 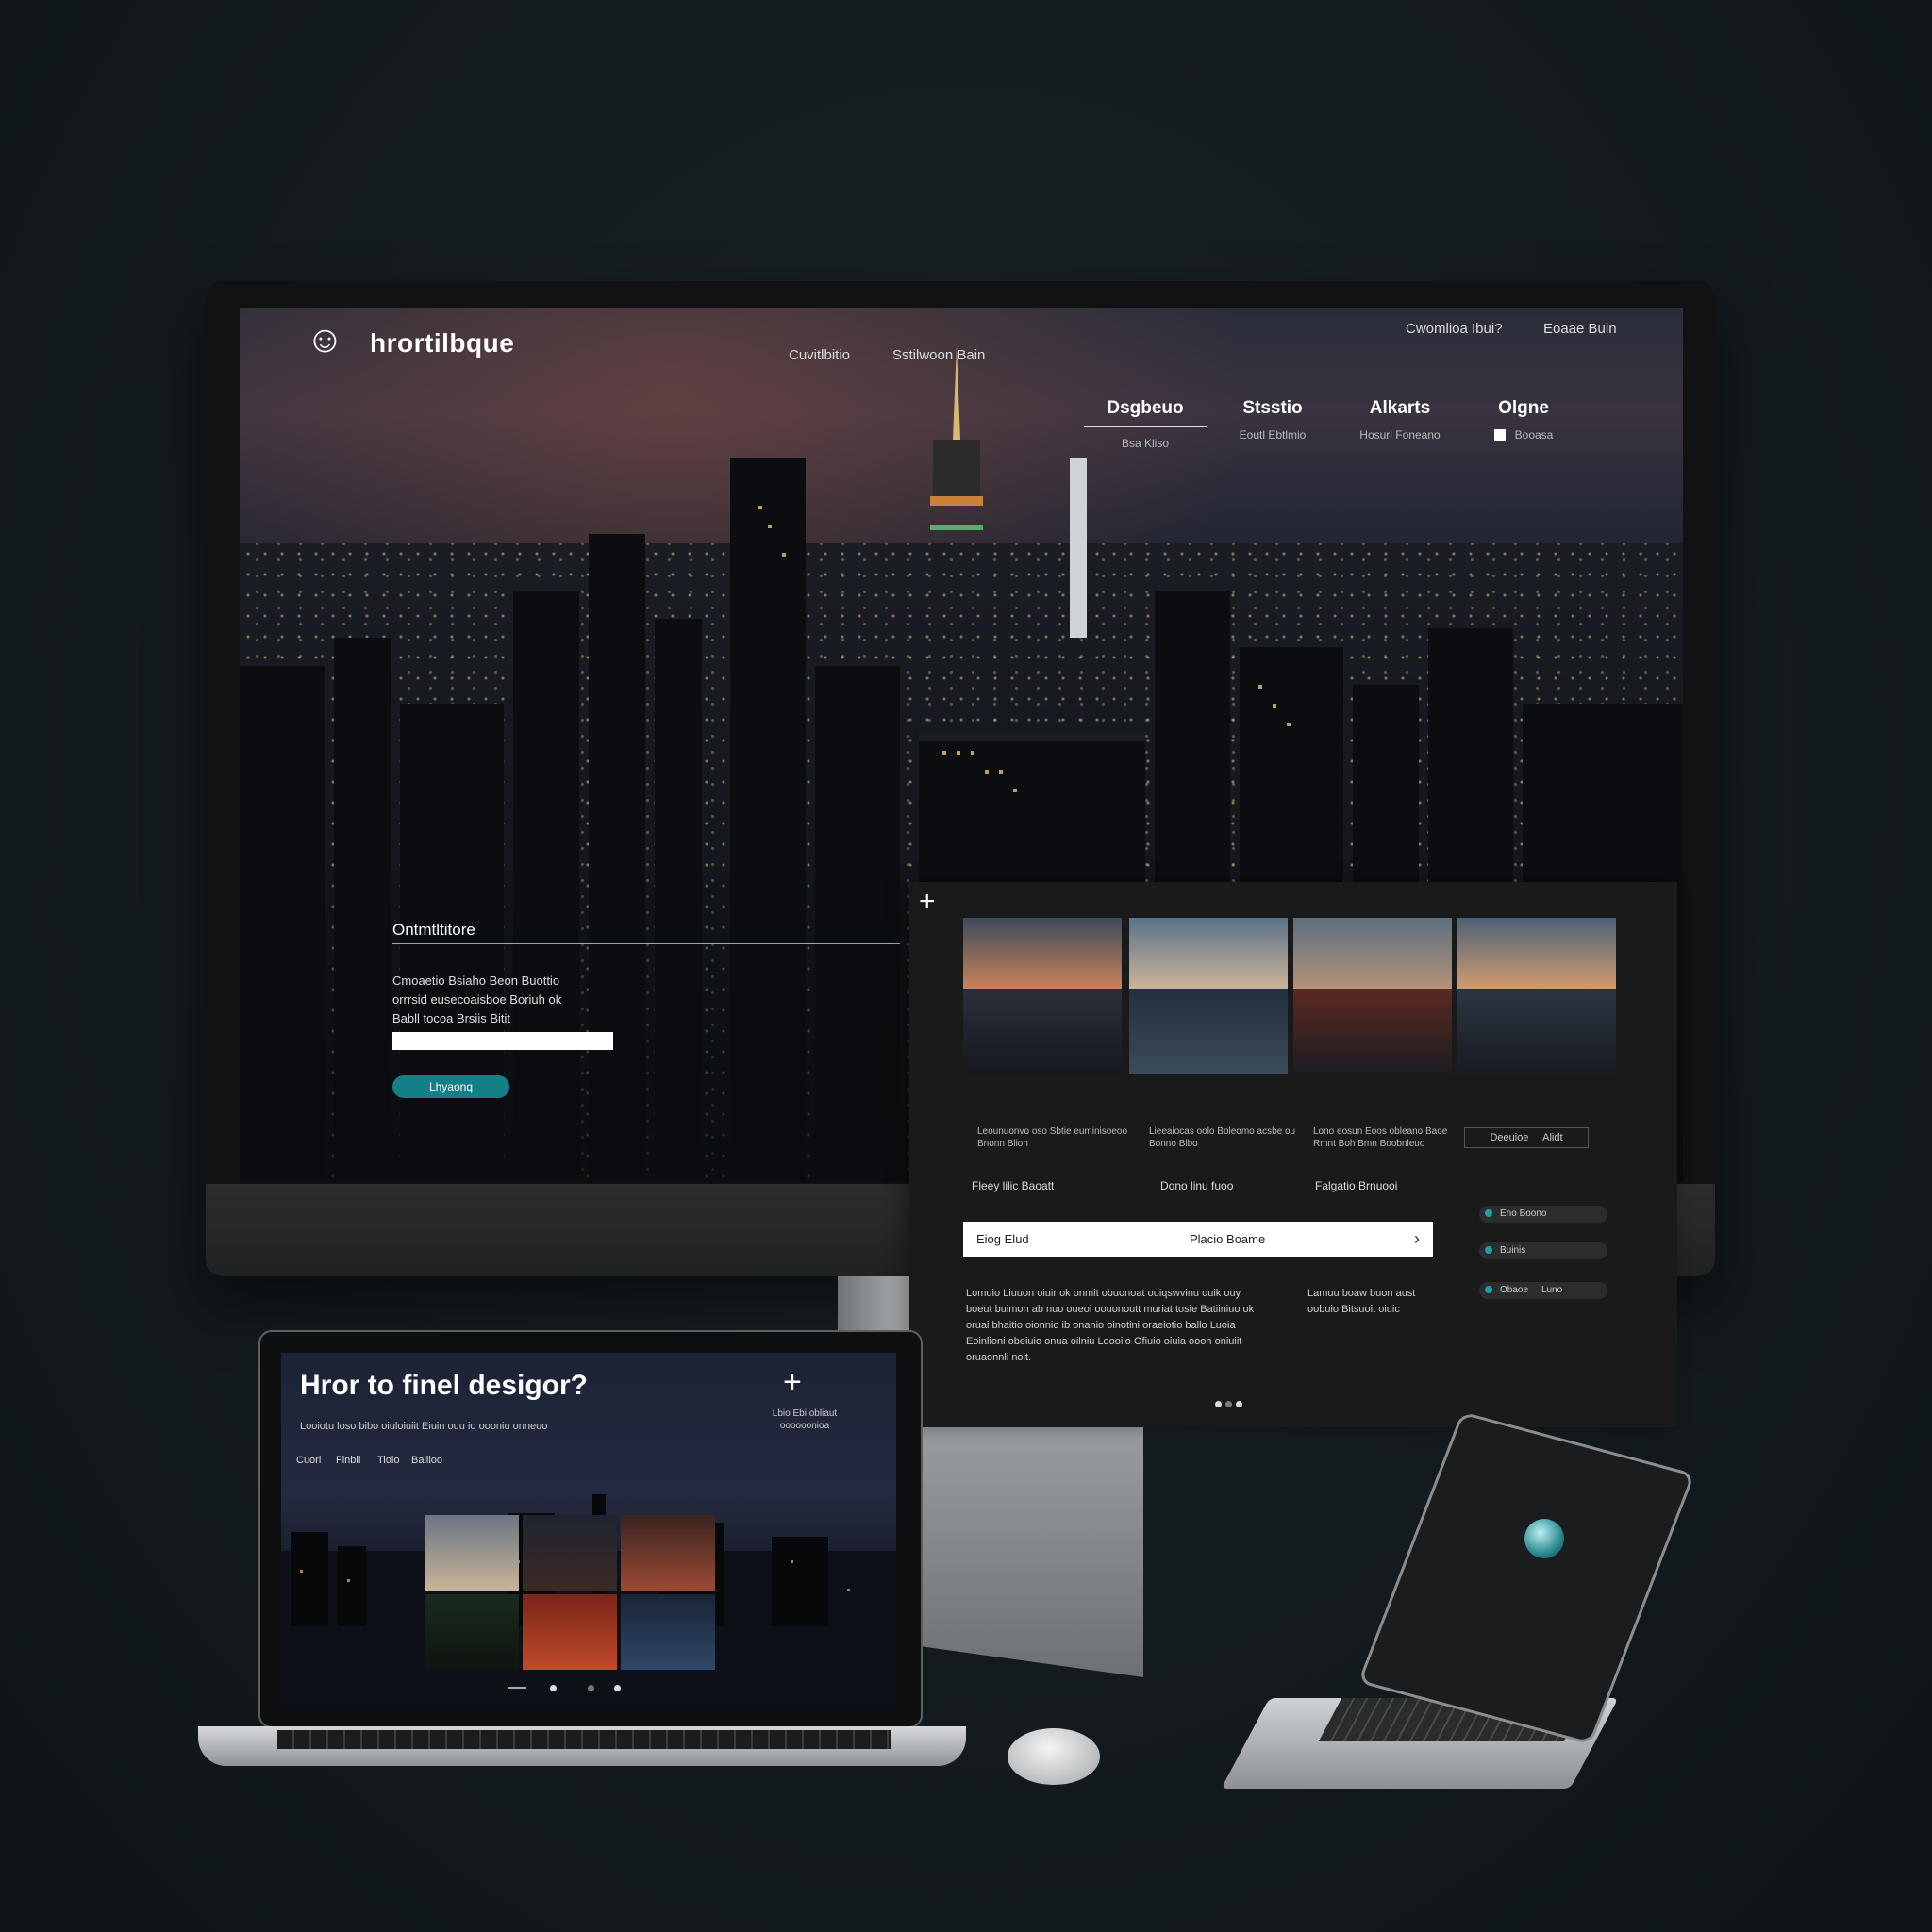 I want to click on laptop-keyboard, so click(x=584, y=1740).